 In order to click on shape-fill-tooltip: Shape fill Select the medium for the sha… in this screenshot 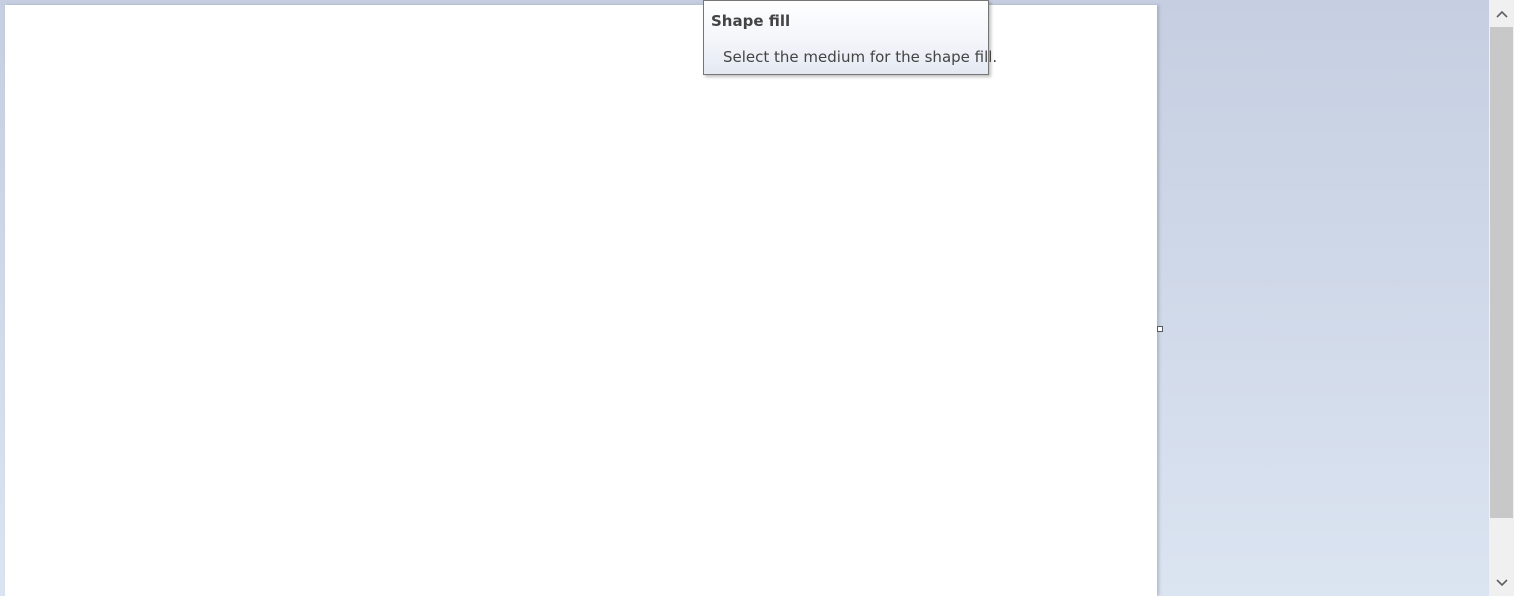, I will do `click(850, 37)`.